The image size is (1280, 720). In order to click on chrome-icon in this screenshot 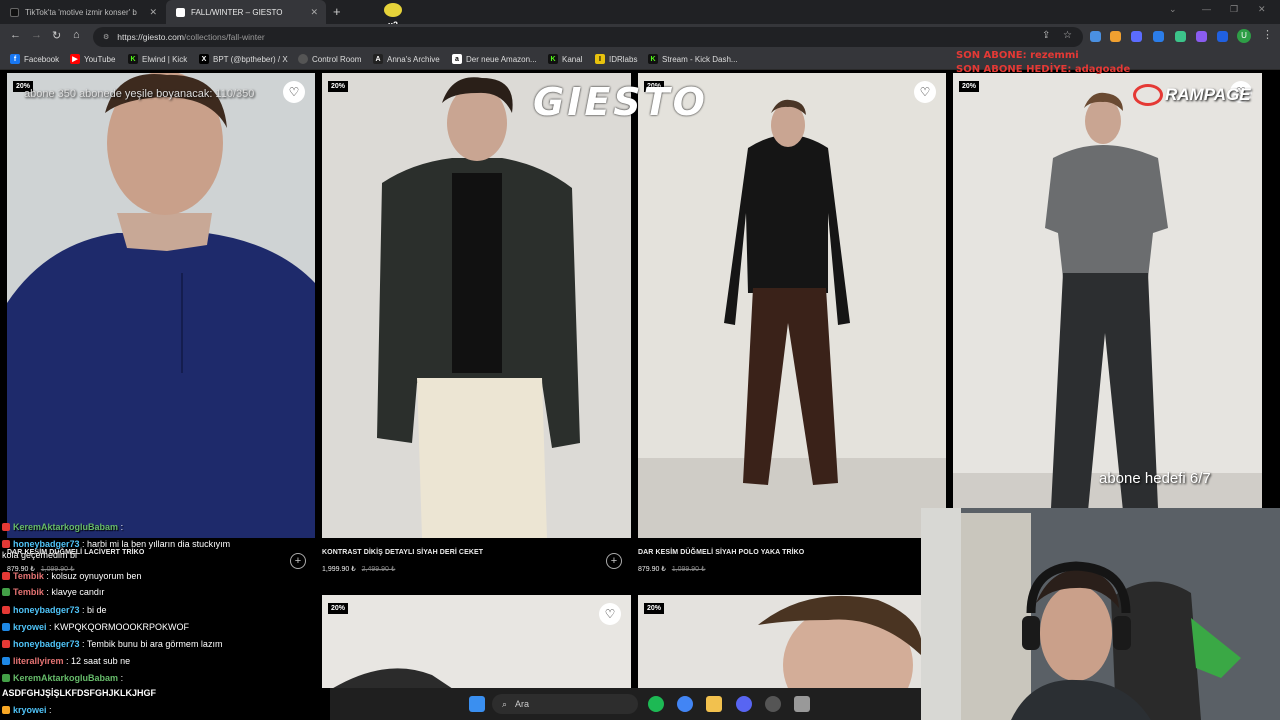, I will do `click(685, 704)`.